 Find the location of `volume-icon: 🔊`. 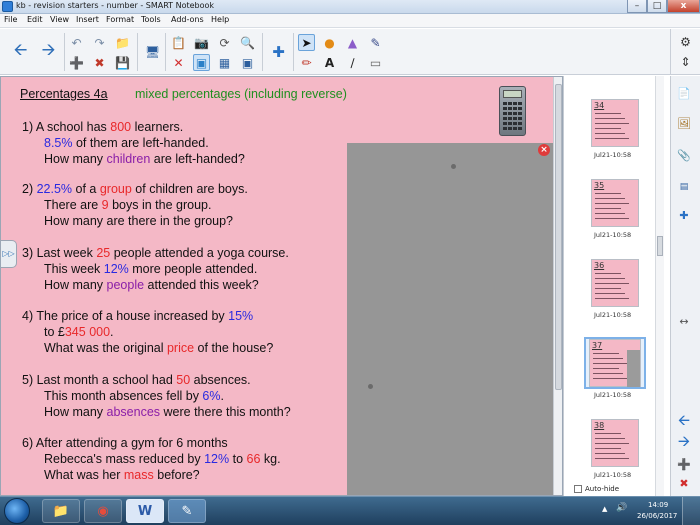

volume-icon: 🔊 is located at coordinates (621, 508).